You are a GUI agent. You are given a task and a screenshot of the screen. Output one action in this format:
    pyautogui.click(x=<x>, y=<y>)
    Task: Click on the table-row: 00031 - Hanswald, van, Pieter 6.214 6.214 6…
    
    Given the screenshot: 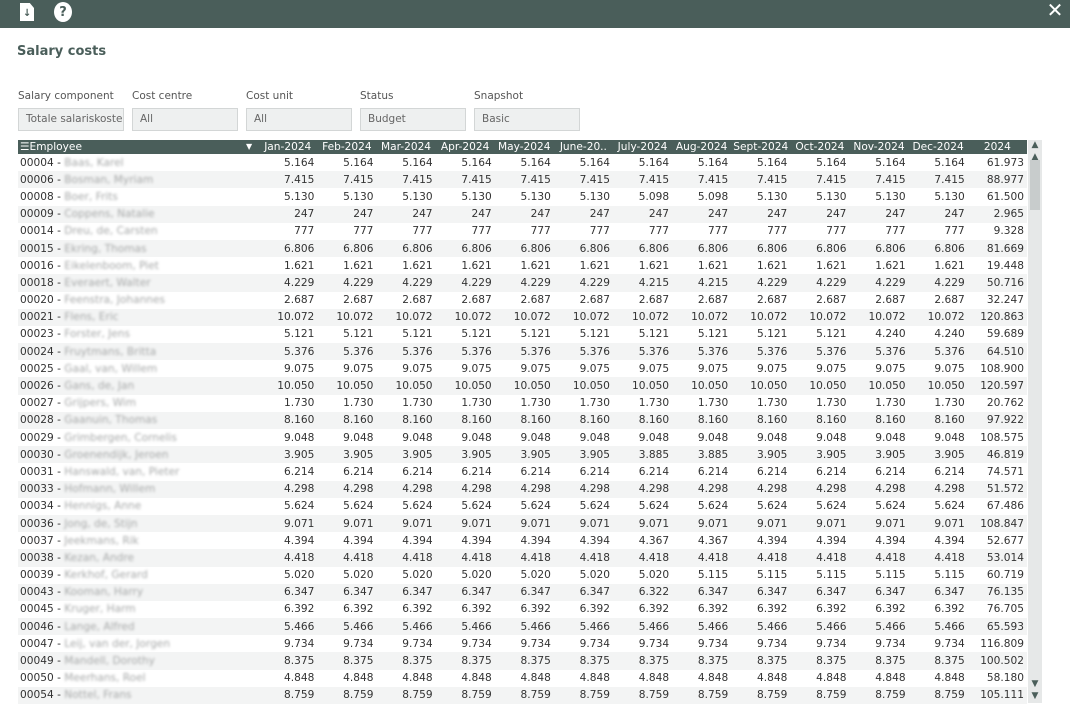 What is the action you would take?
    pyautogui.click(x=522, y=471)
    